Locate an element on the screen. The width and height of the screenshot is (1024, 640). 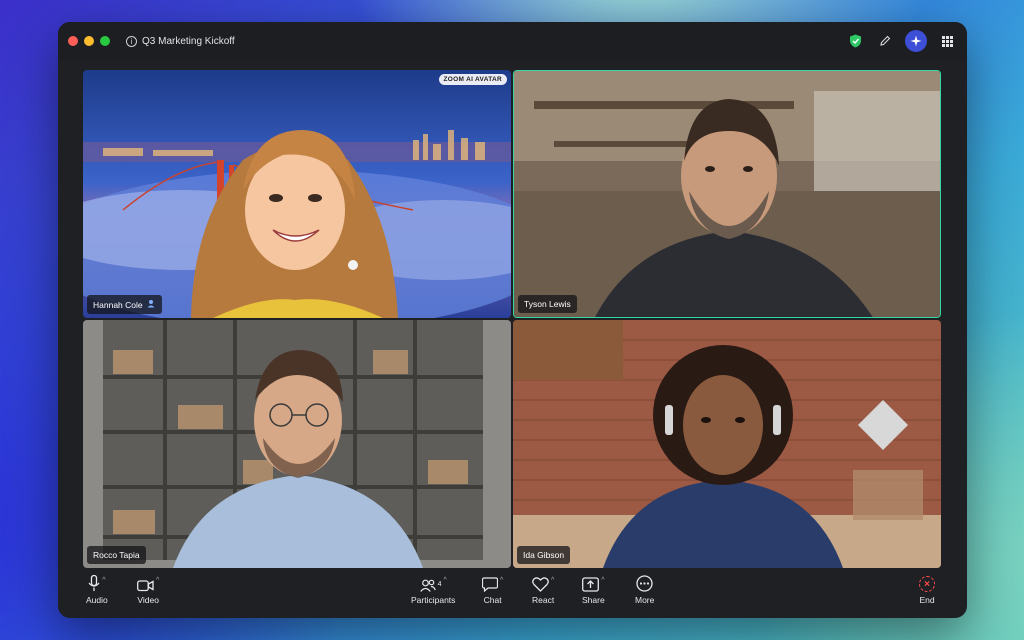
shield-icon is located at coordinates (855, 41).